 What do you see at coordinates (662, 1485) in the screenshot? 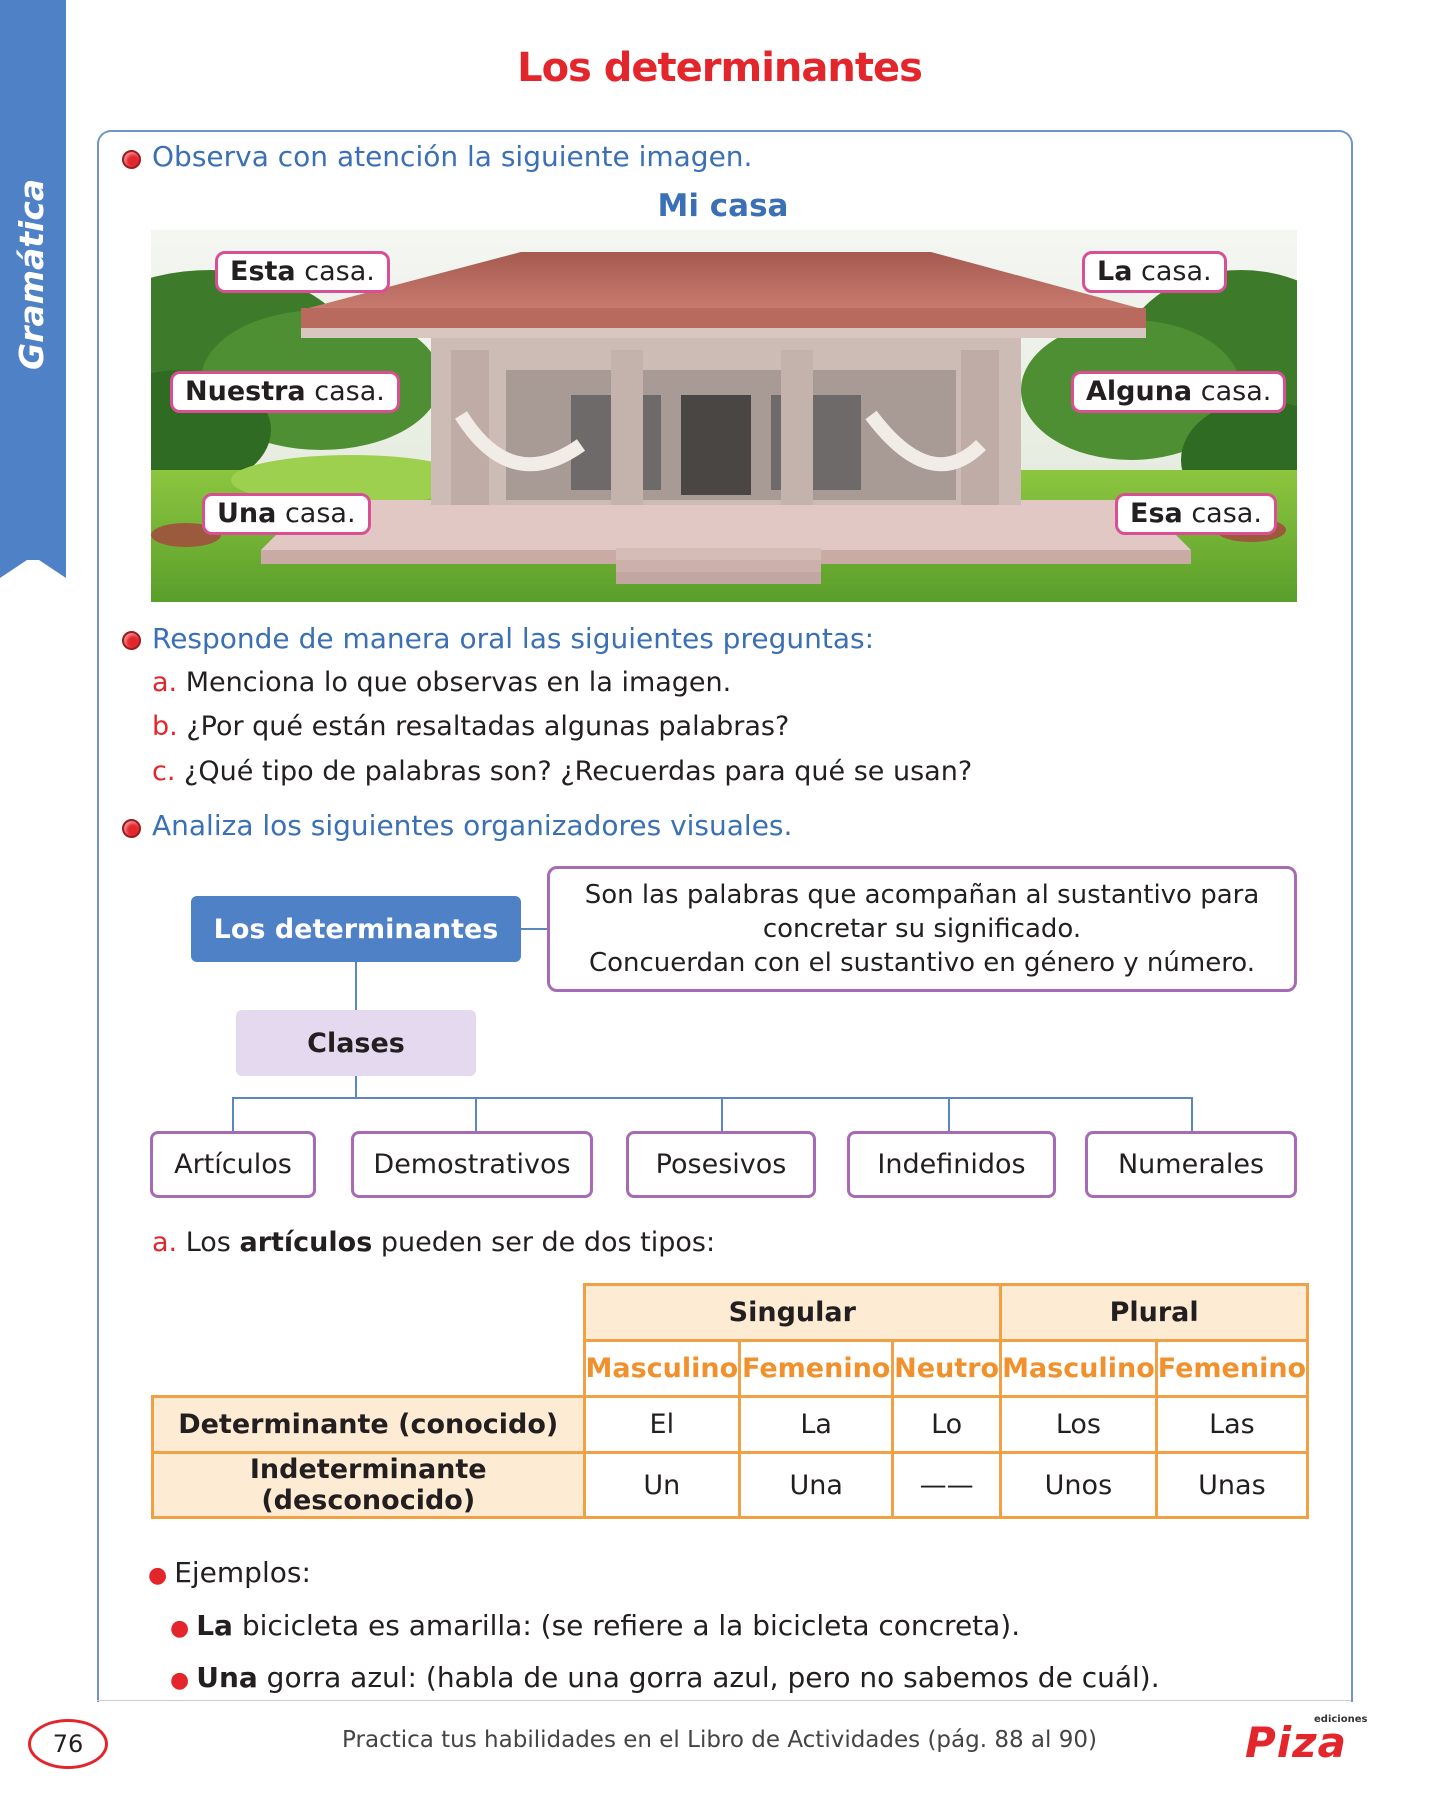
I see `table-cell: Un` at bounding box center [662, 1485].